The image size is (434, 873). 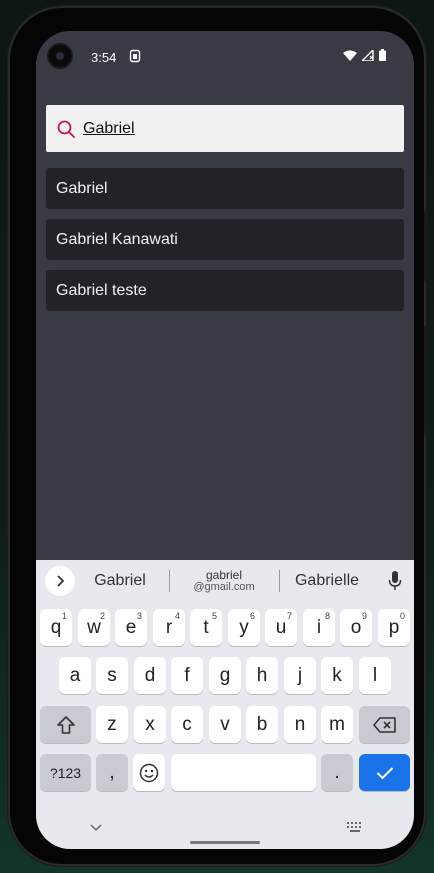 I want to click on key-t: t5, so click(x=206, y=627).